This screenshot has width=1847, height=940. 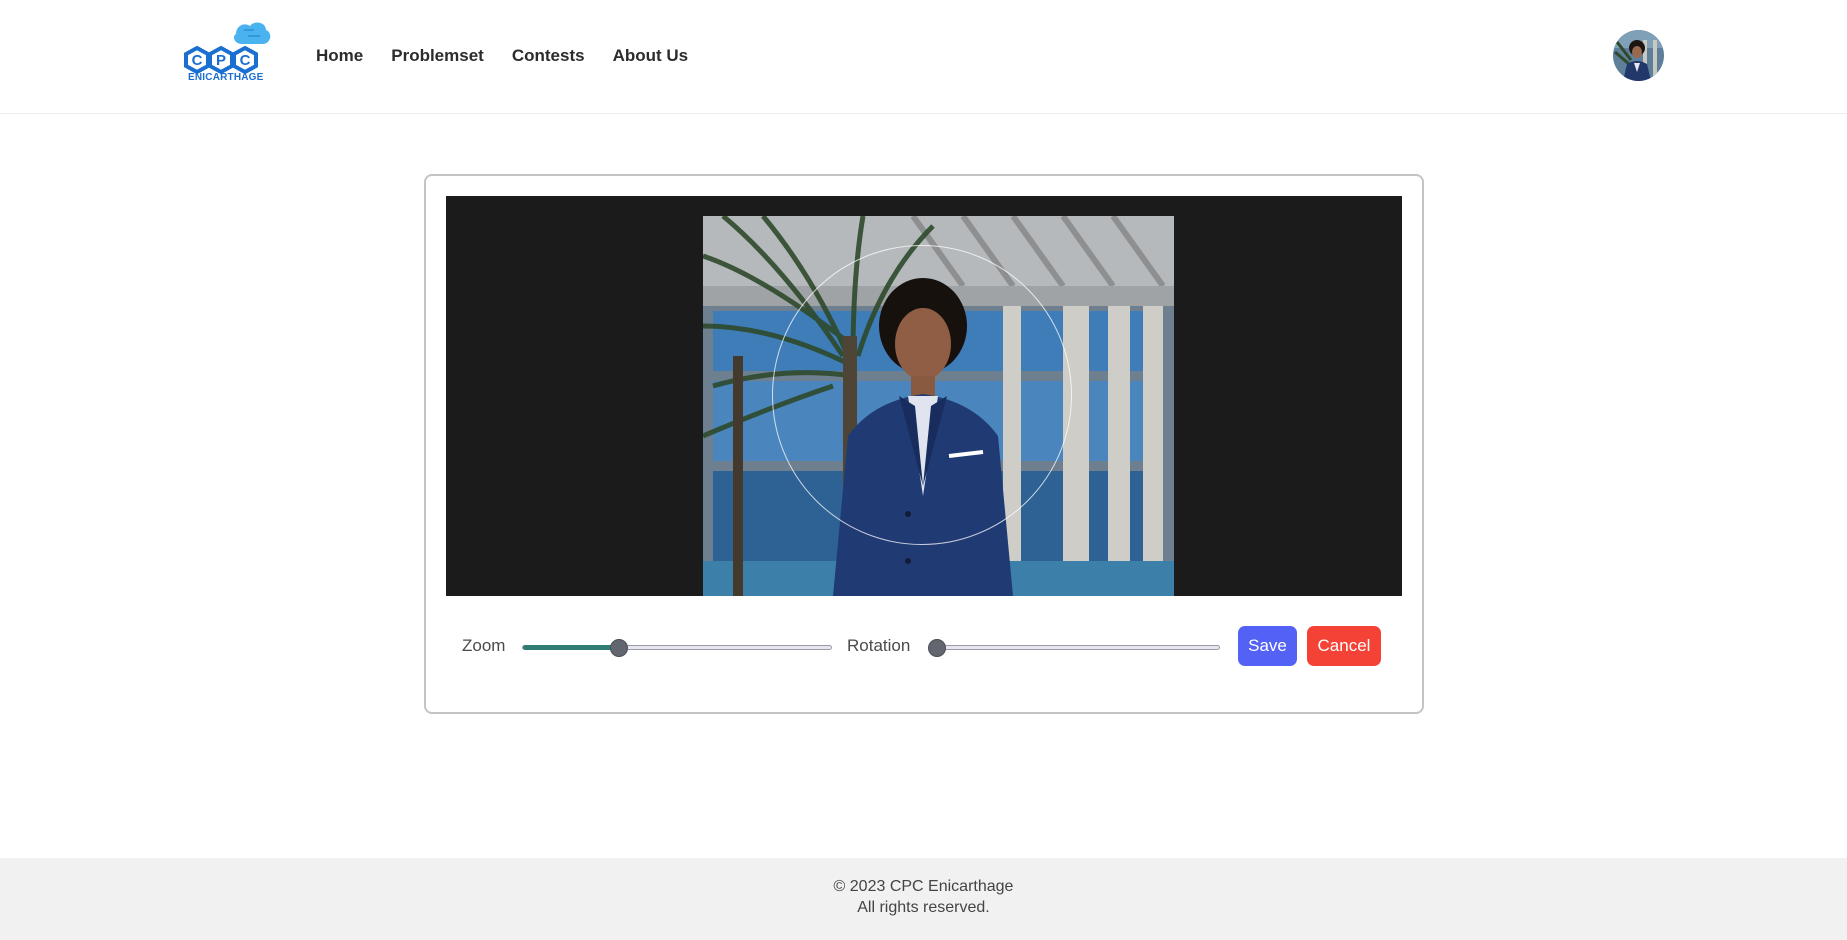 What do you see at coordinates (229, 53) in the screenshot?
I see `cpc-logo: C P C ENICARTHAGE` at bounding box center [229, 53].